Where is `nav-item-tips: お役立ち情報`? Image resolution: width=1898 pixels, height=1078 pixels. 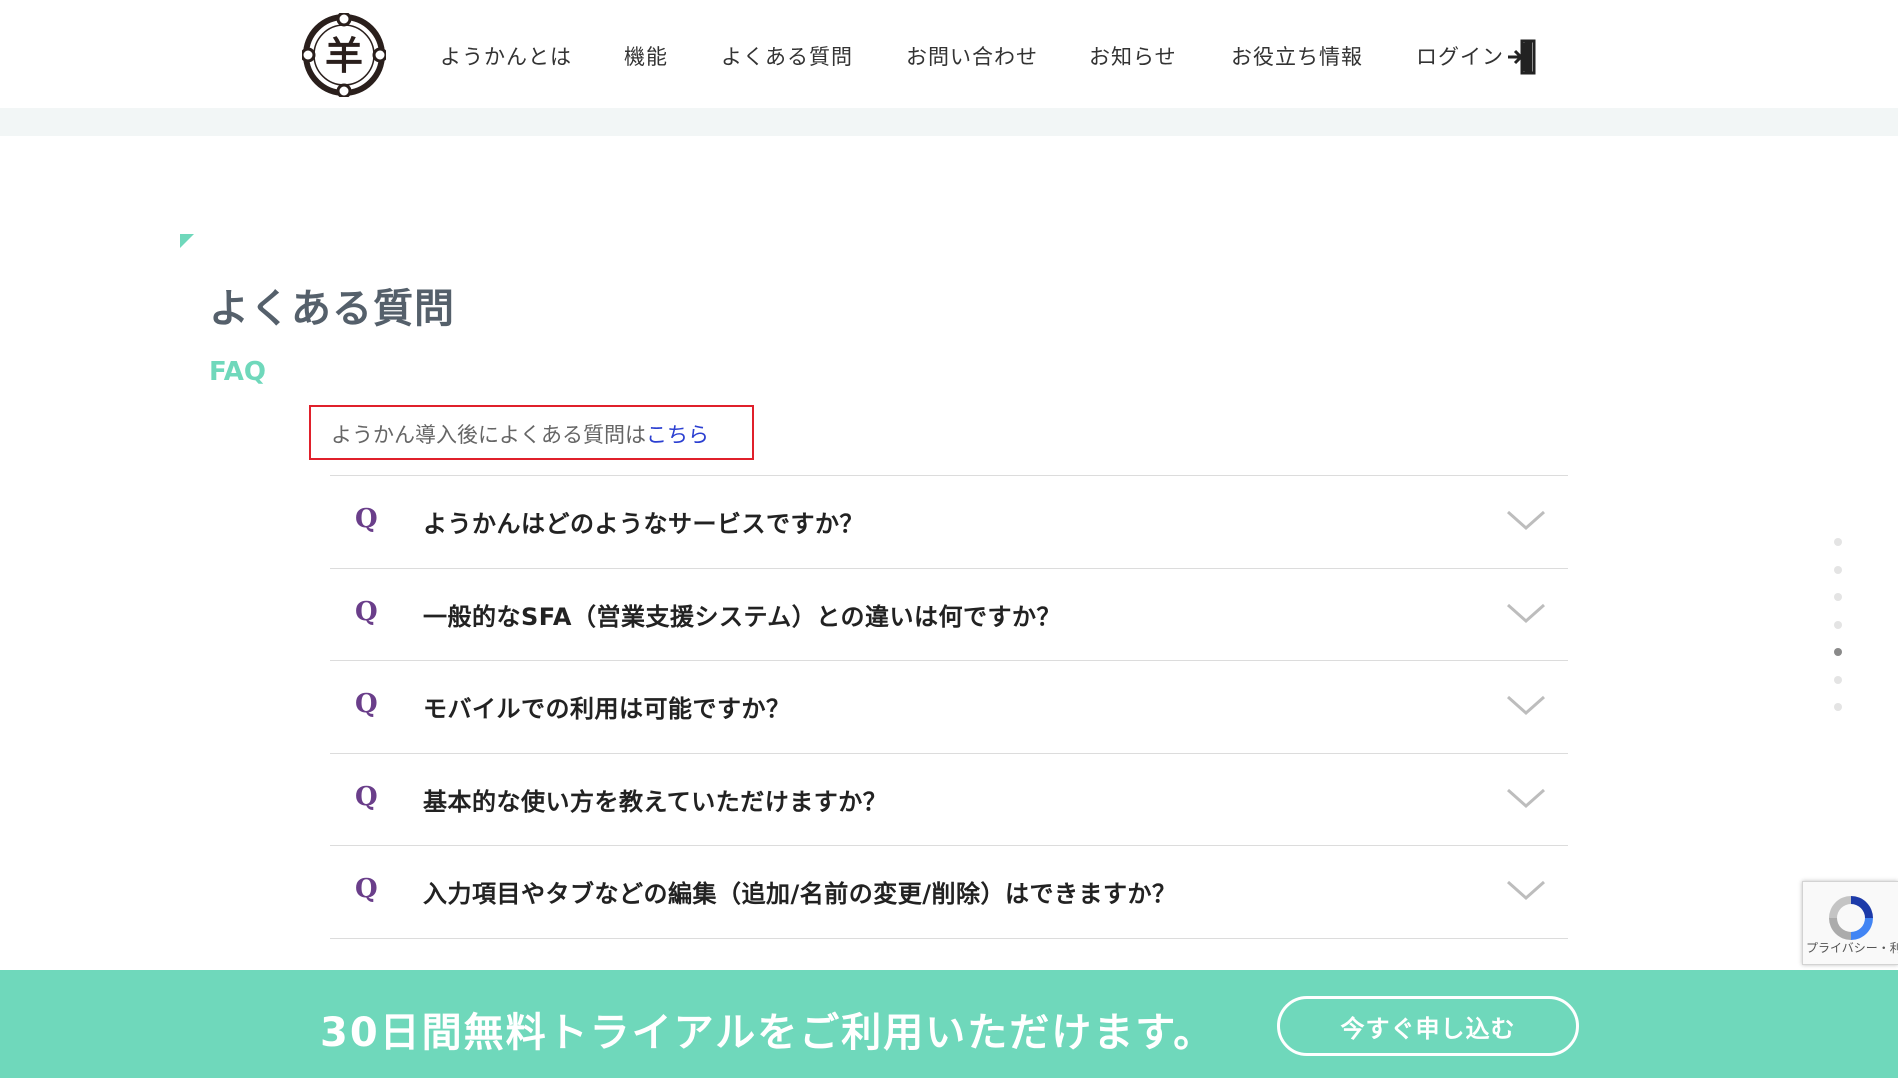
nav-item-tips: お役立ち情報 is located at coordinates (1297, 56).